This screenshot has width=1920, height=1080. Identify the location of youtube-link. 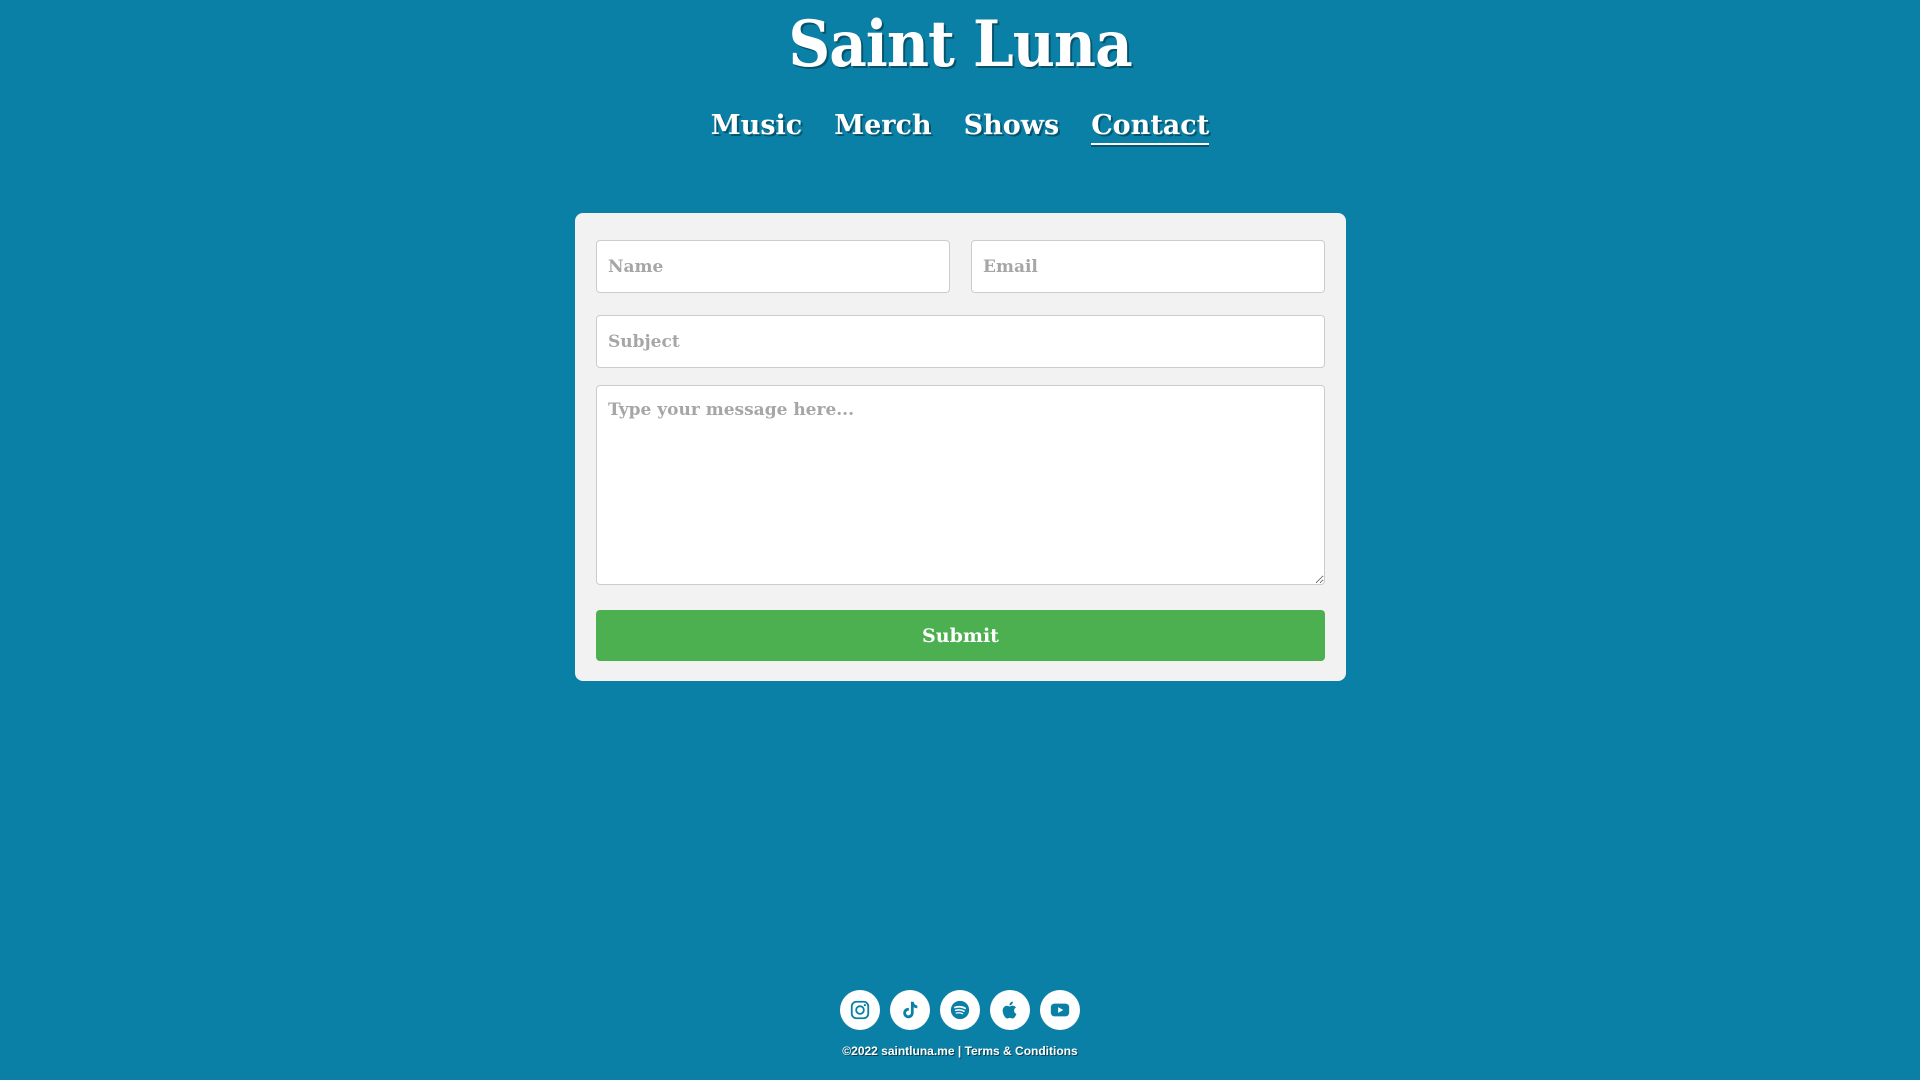
(1060, 1010).